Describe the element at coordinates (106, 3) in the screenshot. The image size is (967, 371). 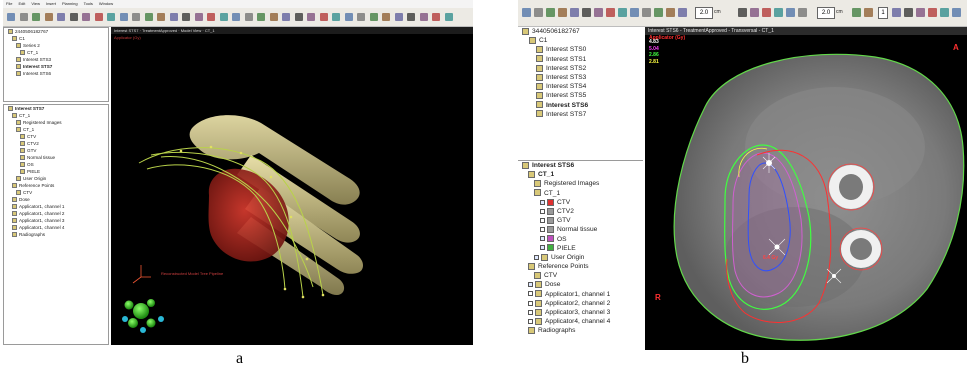
I see `menu-item-window: Window` at that location.